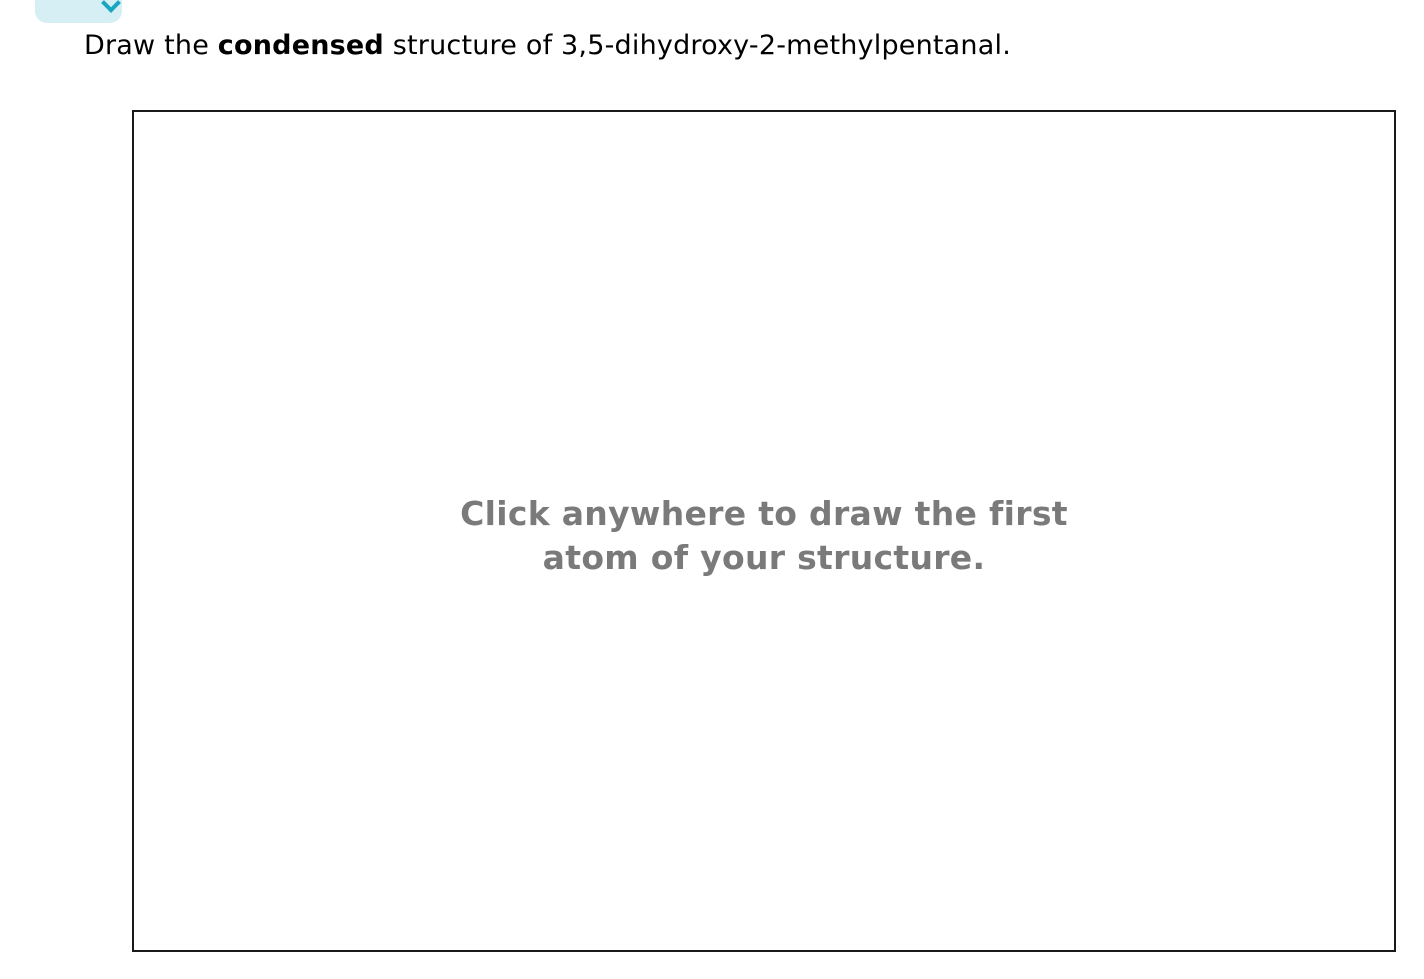 The height and width of the screenshot is (979, 1424). What do you see at coordinates (300, 45) in the screenshot?
I see `question-emphasis: condensed` at bounding box center [300, 45].